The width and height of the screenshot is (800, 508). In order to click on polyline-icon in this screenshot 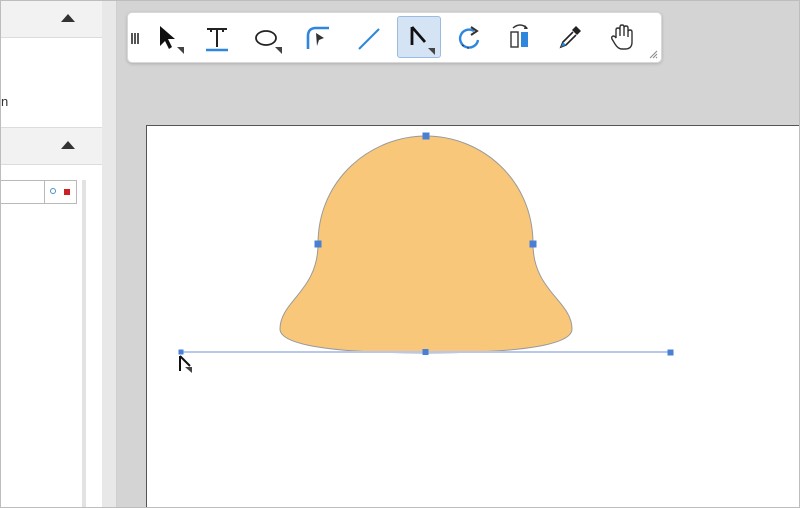, I will do `click(422, 40)`.